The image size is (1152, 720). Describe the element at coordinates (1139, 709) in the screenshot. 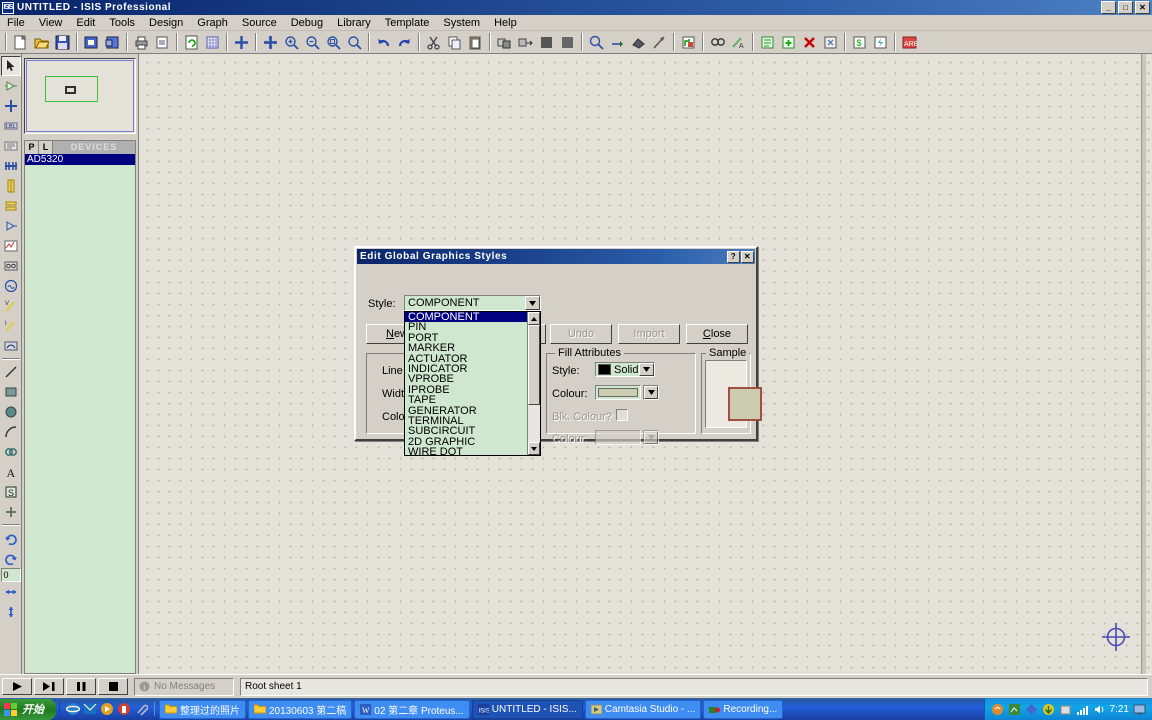

I see `show-desktop-icon` at that location.